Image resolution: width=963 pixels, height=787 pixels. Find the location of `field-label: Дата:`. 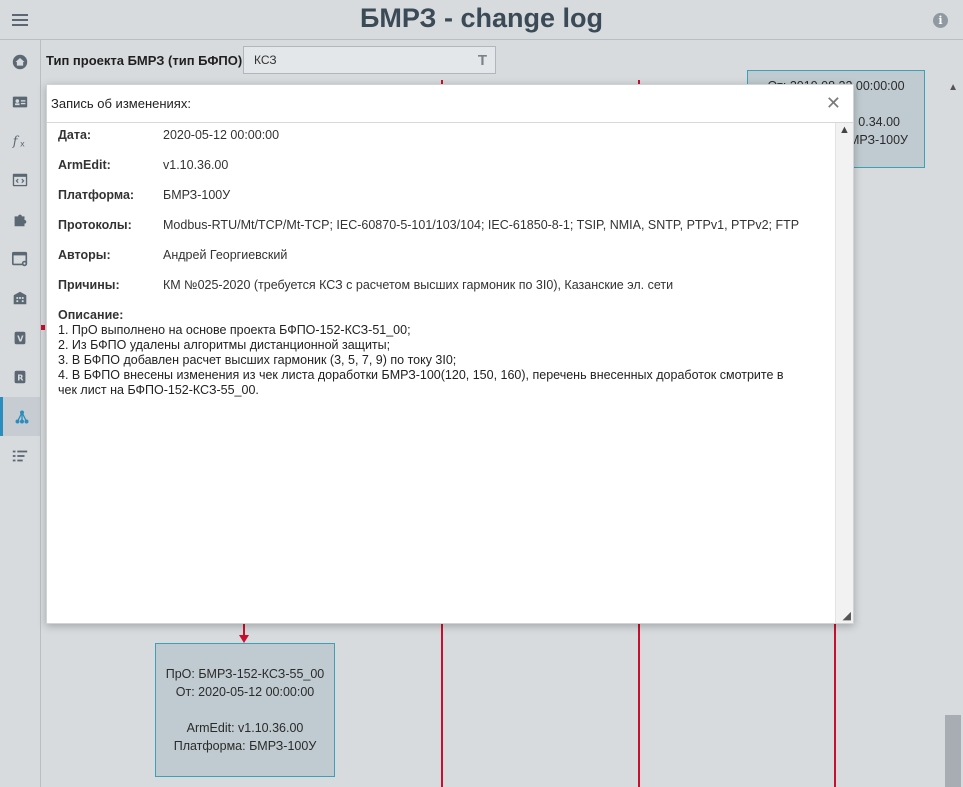

field-label: Дата: is located at coordinates (75, 135).